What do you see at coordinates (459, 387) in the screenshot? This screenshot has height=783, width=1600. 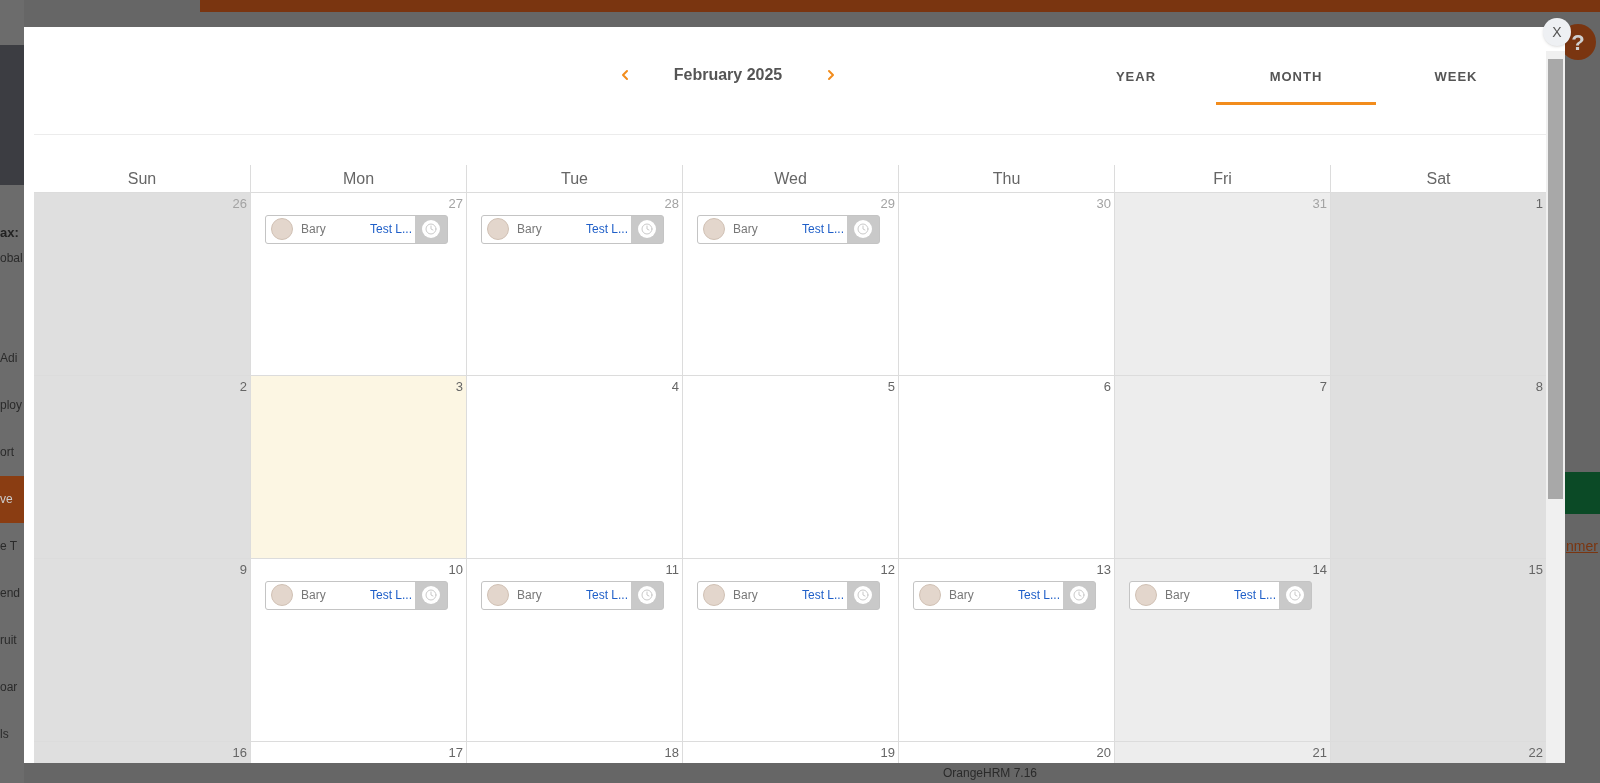 I see `day-number: 3` at bounding box center [459, 387].